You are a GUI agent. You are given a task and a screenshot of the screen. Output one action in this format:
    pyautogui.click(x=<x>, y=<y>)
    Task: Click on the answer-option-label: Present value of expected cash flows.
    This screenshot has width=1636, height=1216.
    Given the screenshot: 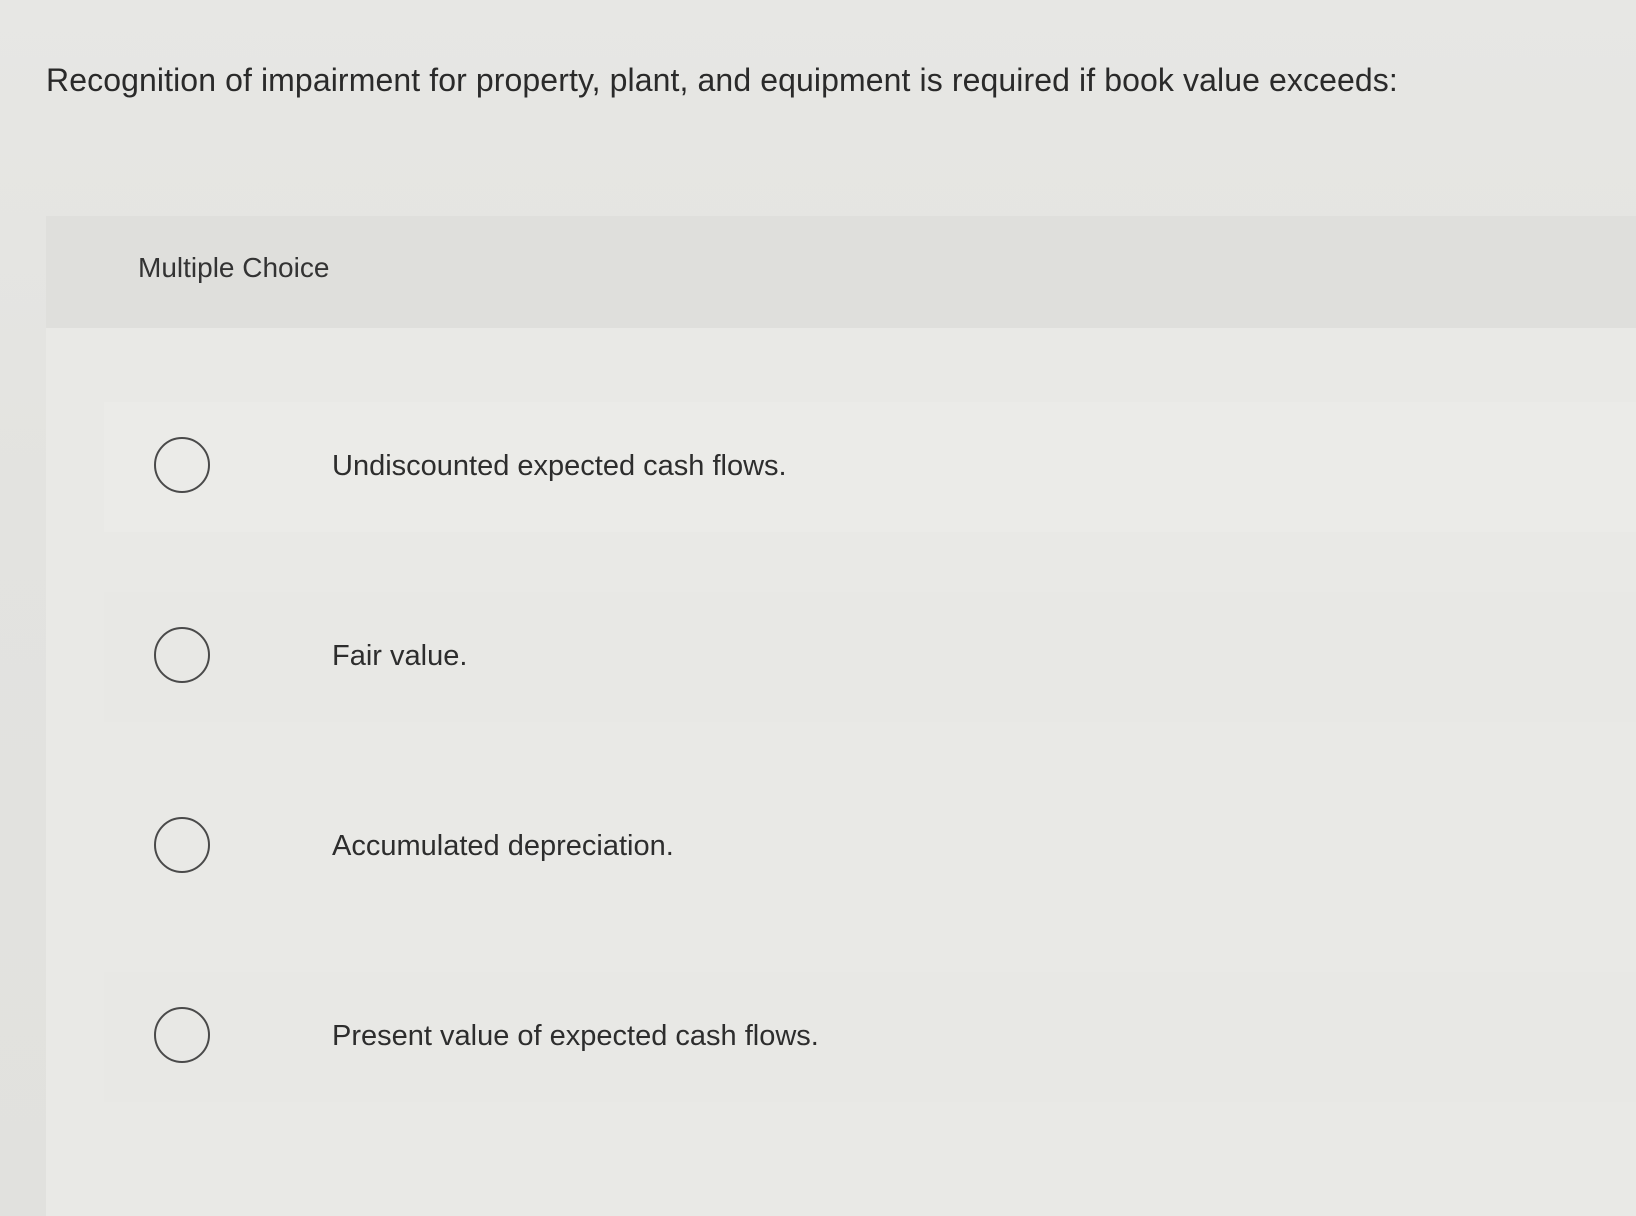 What is the action you would take?
    pyautogui.click(x=575, y=1036)
    